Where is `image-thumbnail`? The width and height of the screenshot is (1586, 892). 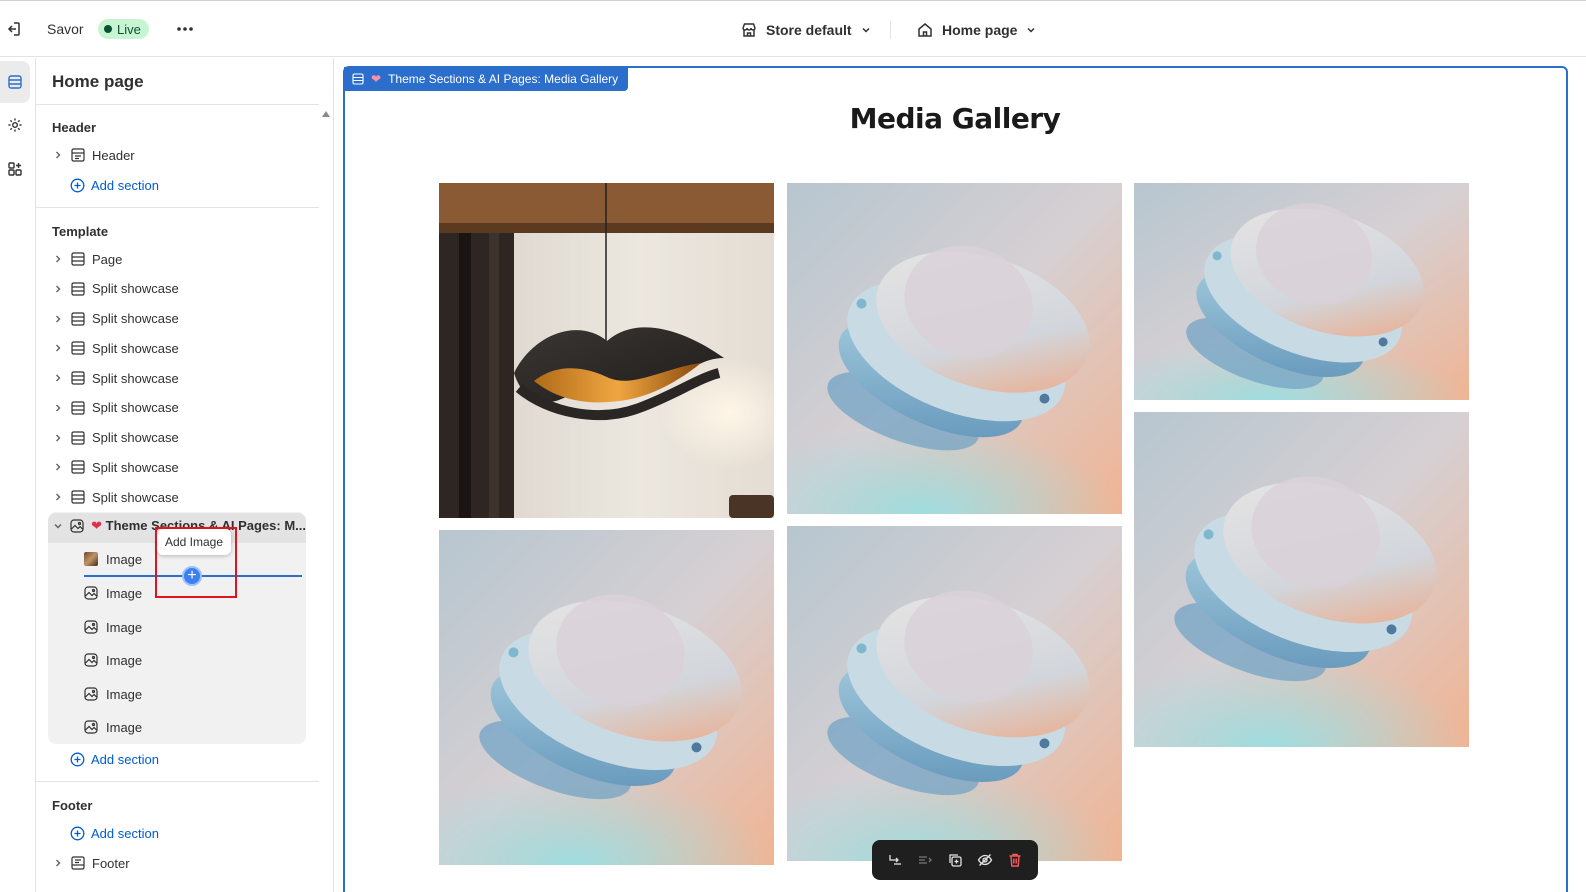
image-thumbnail is located at coordinates (91, 559).